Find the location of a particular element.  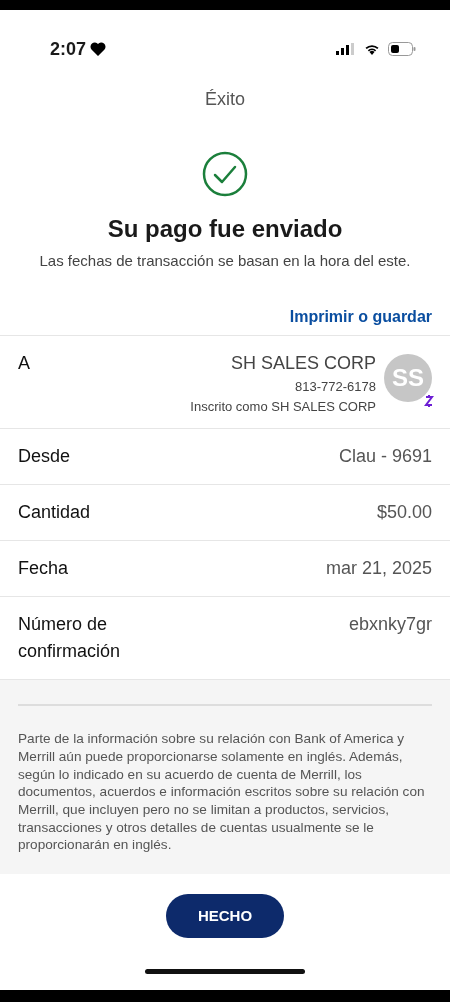

print-link: Imprimir o guardar is located at coordinates (360, 317).